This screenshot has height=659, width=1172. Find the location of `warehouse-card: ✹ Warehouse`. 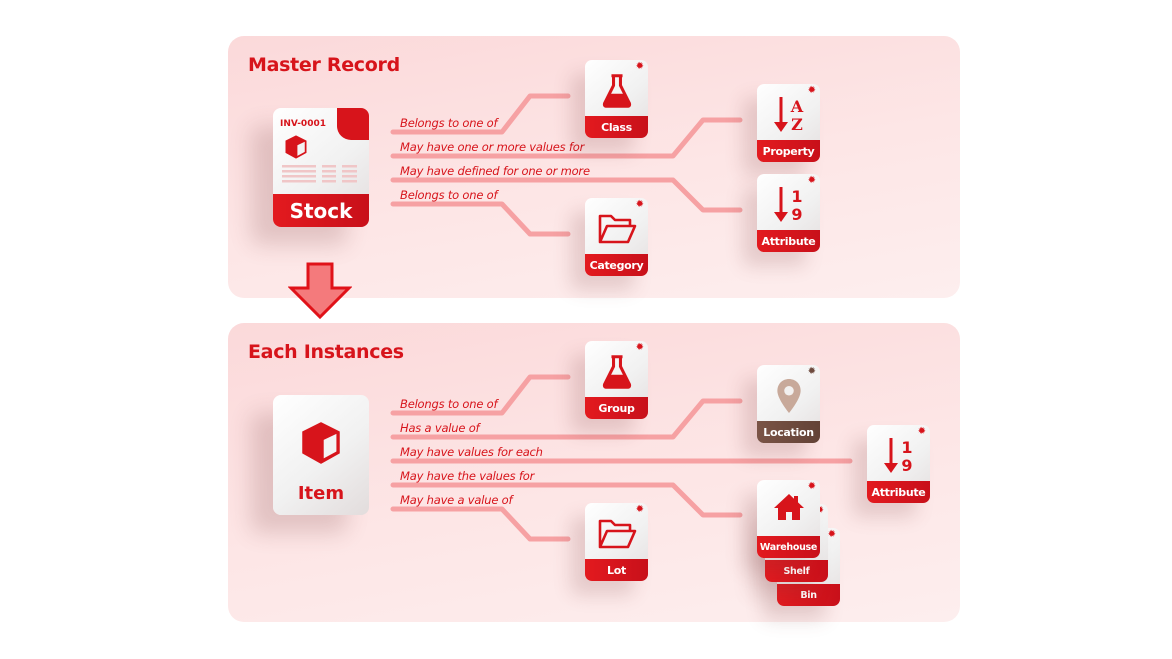

warehouse-card: ✹ Warehouse is located at coordinates (788, 519).